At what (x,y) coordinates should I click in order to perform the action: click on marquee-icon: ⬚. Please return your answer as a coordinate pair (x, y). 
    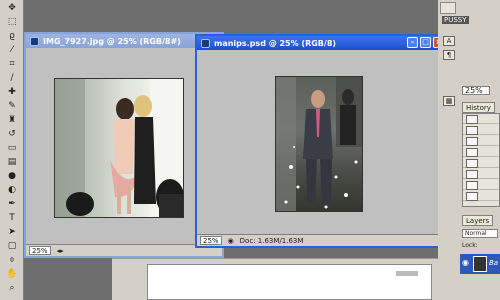
    Looking at the image, I should click on (12, 22).